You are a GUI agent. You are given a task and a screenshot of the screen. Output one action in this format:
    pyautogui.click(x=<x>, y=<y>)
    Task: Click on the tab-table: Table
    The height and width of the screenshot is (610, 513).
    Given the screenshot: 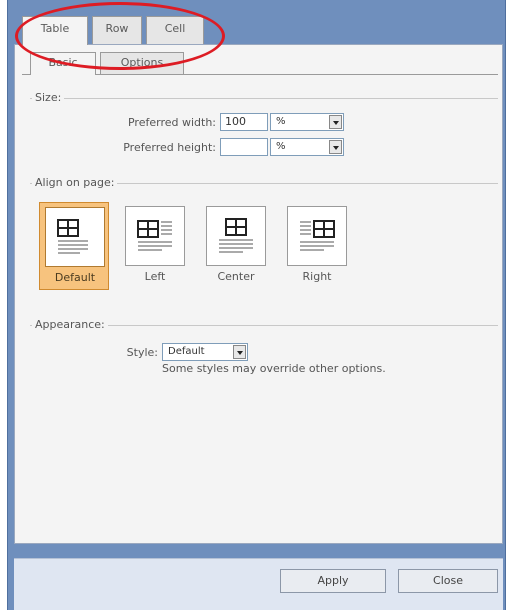 What is the action you would take?
    pyautogui.click(x=55, y=30)
    